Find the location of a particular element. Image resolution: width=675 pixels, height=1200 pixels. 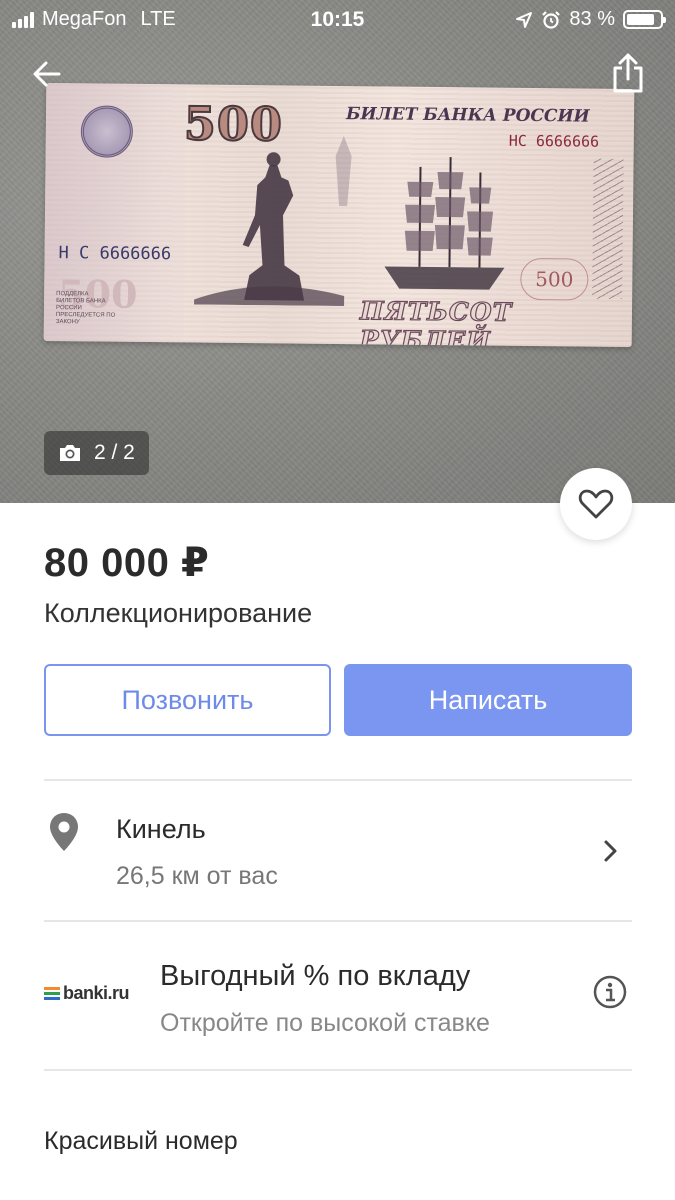

photo-counter: 2 / 2 is located at coordinates (96, 453).